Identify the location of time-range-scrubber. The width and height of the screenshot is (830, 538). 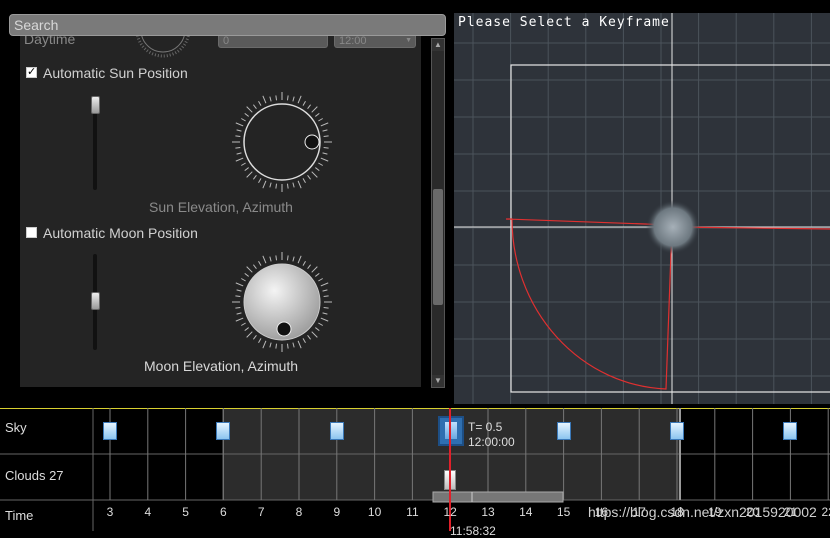
(498, 497).